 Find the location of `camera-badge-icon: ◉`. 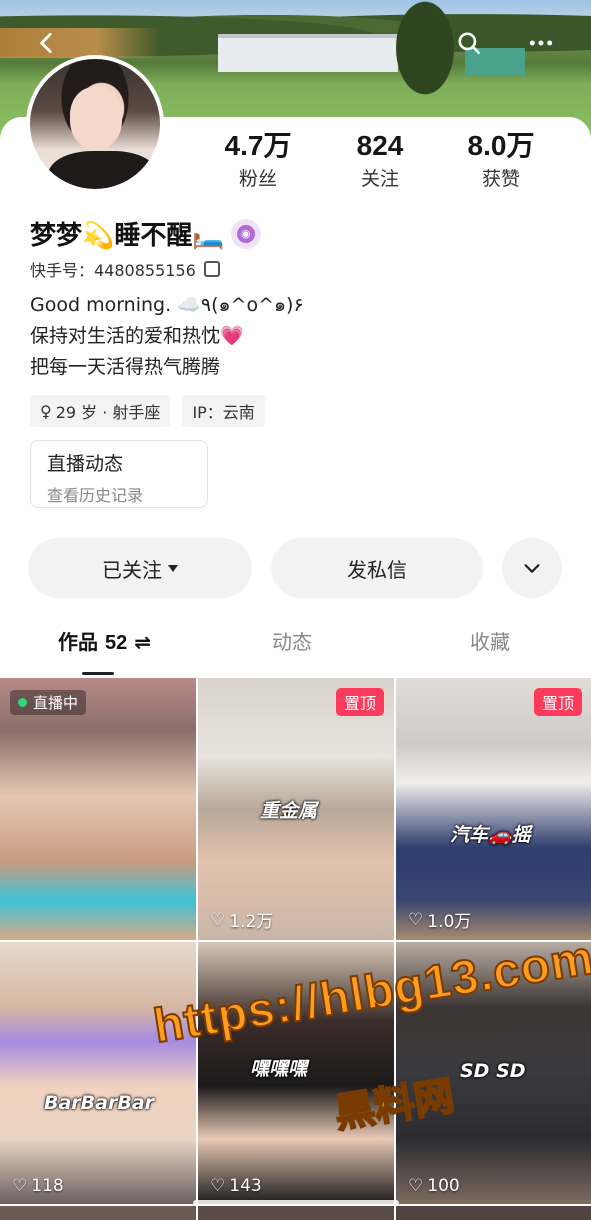

camera-badge-icon: ◉ is located at coordinates (245, 233).